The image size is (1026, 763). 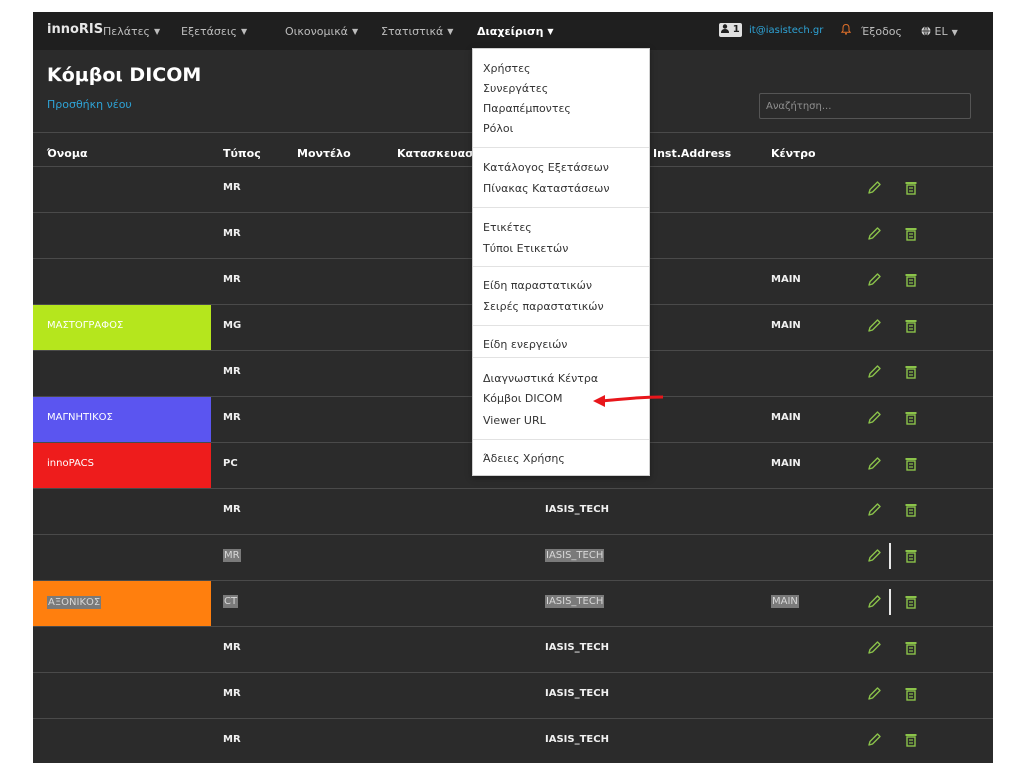 I want to click on menu-item-partners: Συνεργάτες, so click(x=515, y=88).